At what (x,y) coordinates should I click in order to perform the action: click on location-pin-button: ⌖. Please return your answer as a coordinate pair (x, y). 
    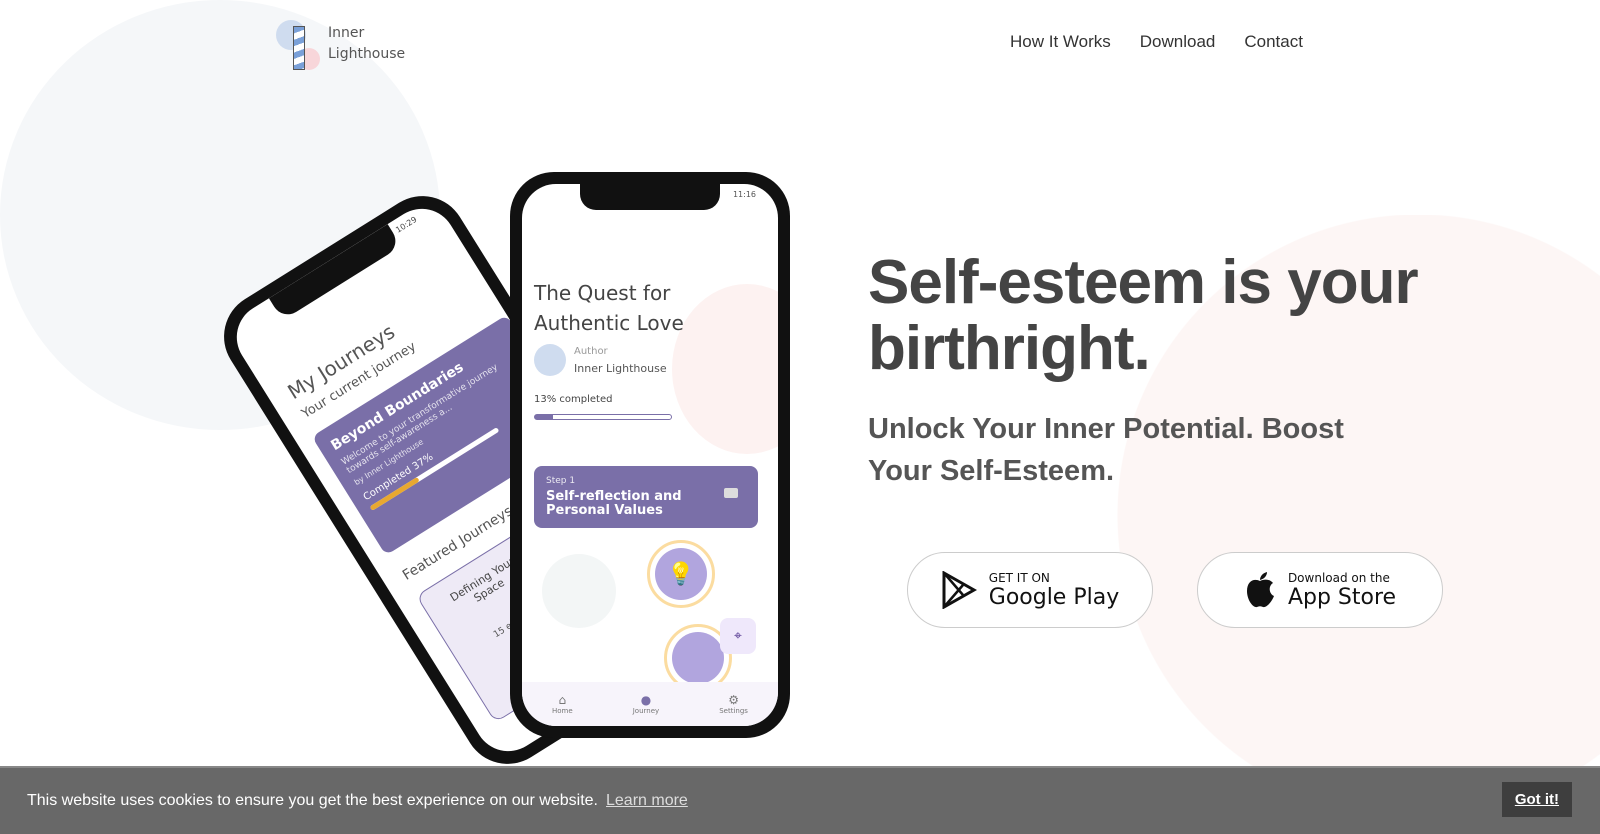
    Looking at the image, I should click on (738, 636).